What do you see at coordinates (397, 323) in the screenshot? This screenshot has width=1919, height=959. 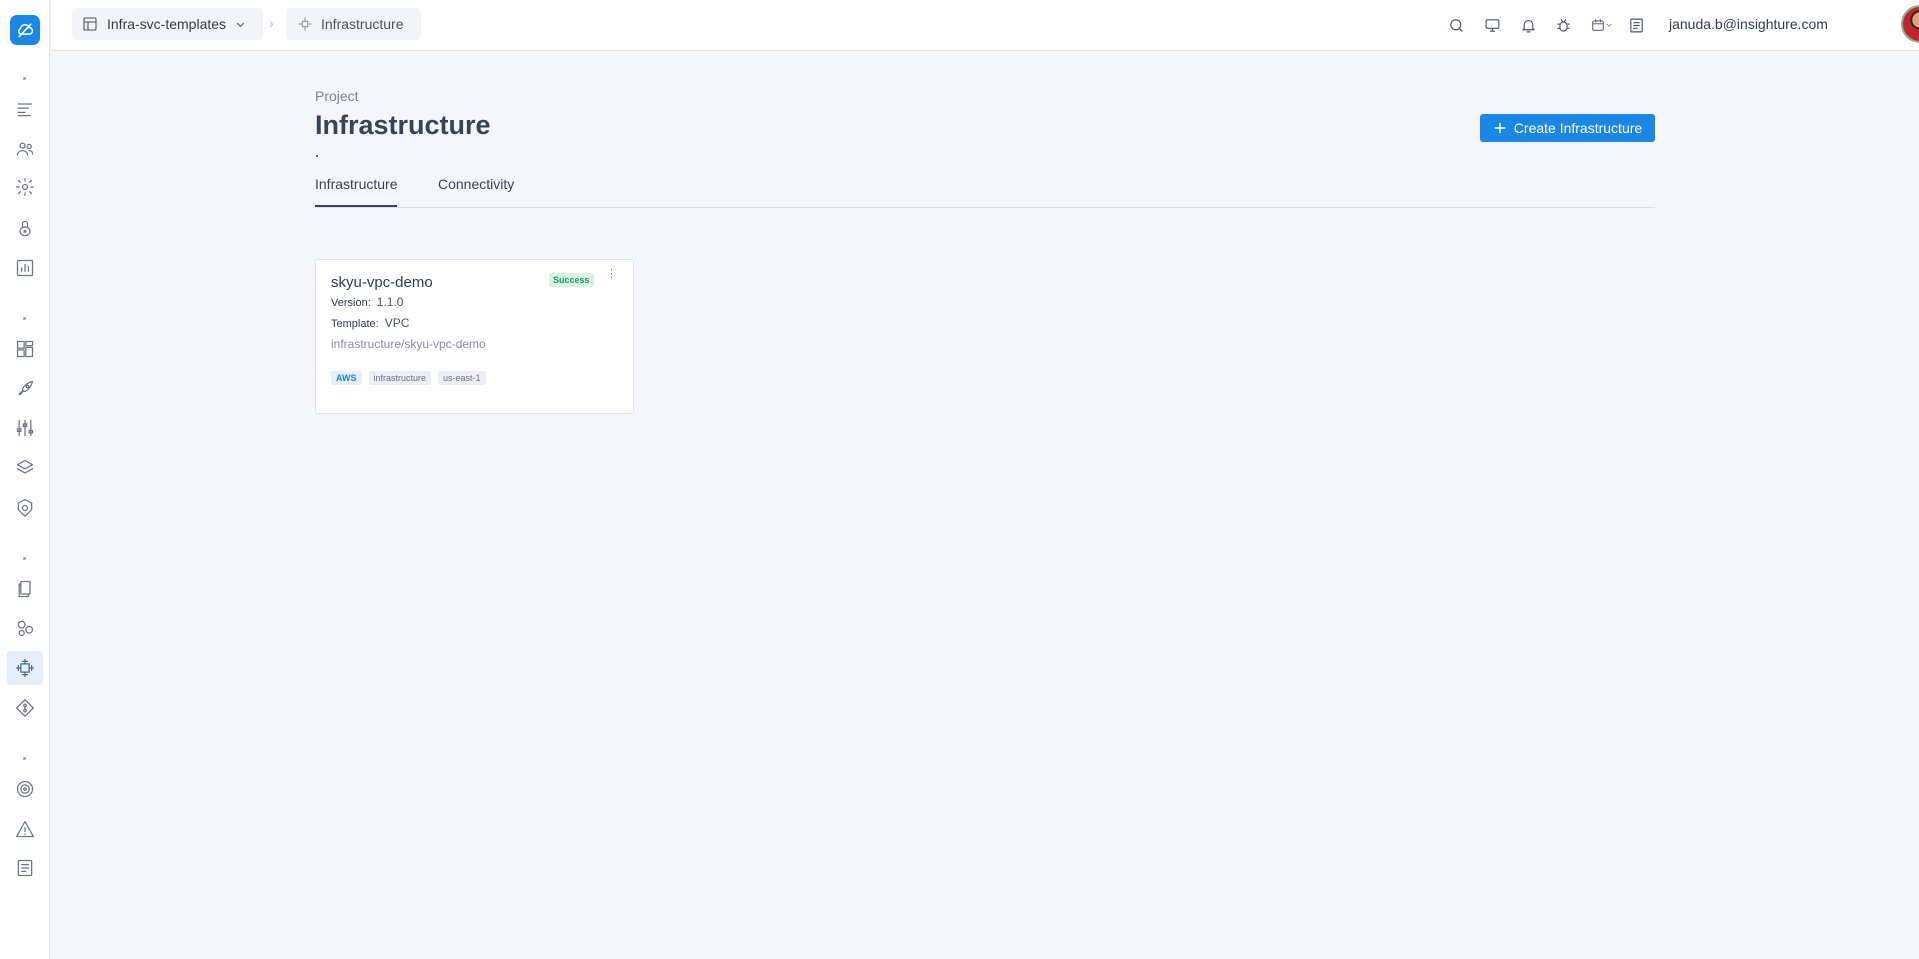 I see `template-value: VPC` at bounding box center [397, 323].